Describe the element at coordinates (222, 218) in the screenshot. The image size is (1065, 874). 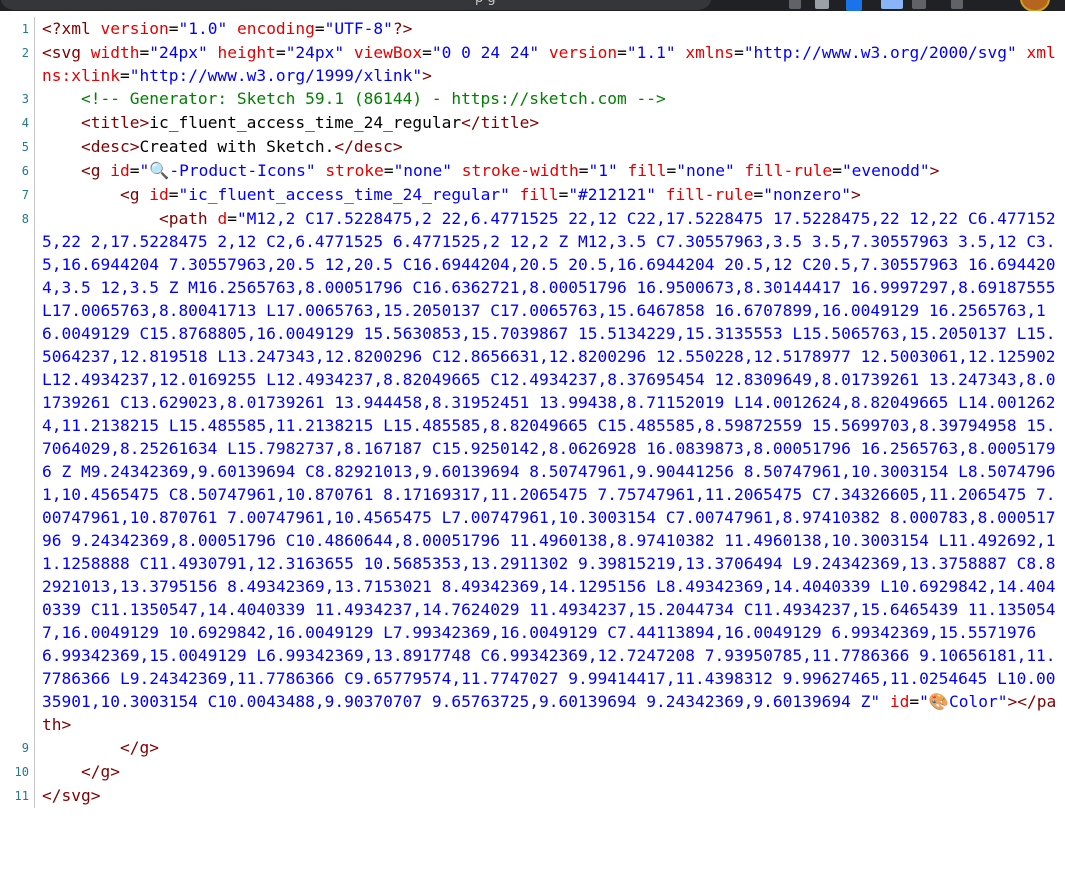
I see `xml-attribute-token: d` at that location.